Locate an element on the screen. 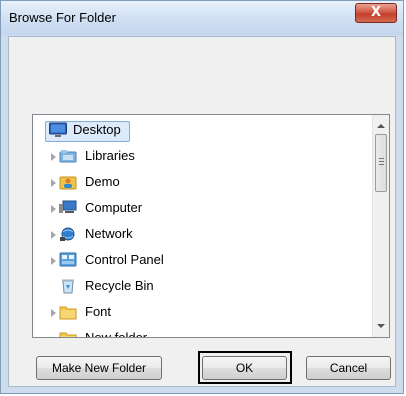 This screenshot has height=396, width=406. tree-item-font: Font is located at coordinates (198, 313).